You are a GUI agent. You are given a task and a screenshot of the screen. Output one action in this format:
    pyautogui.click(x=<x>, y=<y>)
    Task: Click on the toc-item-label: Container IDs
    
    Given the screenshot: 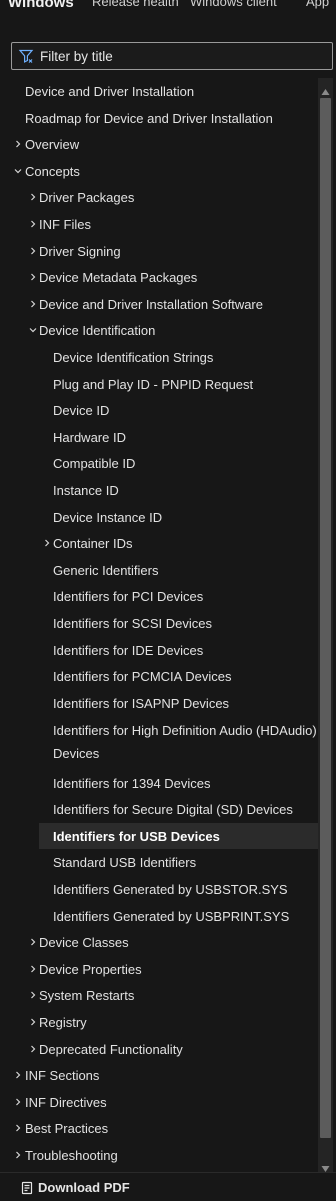 What is the action you would take?
    pyautogui.click(x=93, y=543)
    